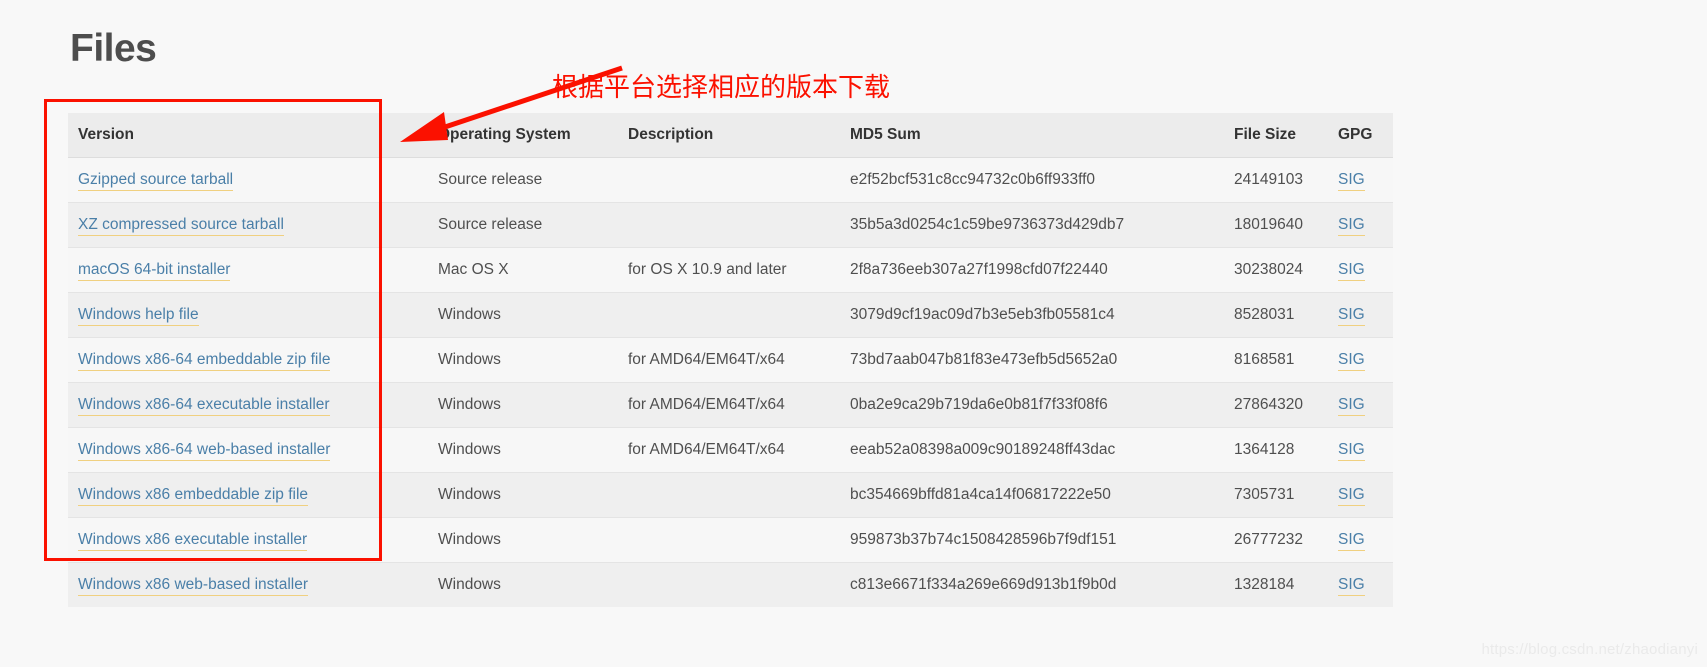 The height and width of the screenshot is (667, 1707). What do you see at coordinates (1032, 225) in the screenshot?
I see `cell-md5-sum: 35b5a3d0254c1c59be9736373d429db7` at bounding box center [1032, 225].